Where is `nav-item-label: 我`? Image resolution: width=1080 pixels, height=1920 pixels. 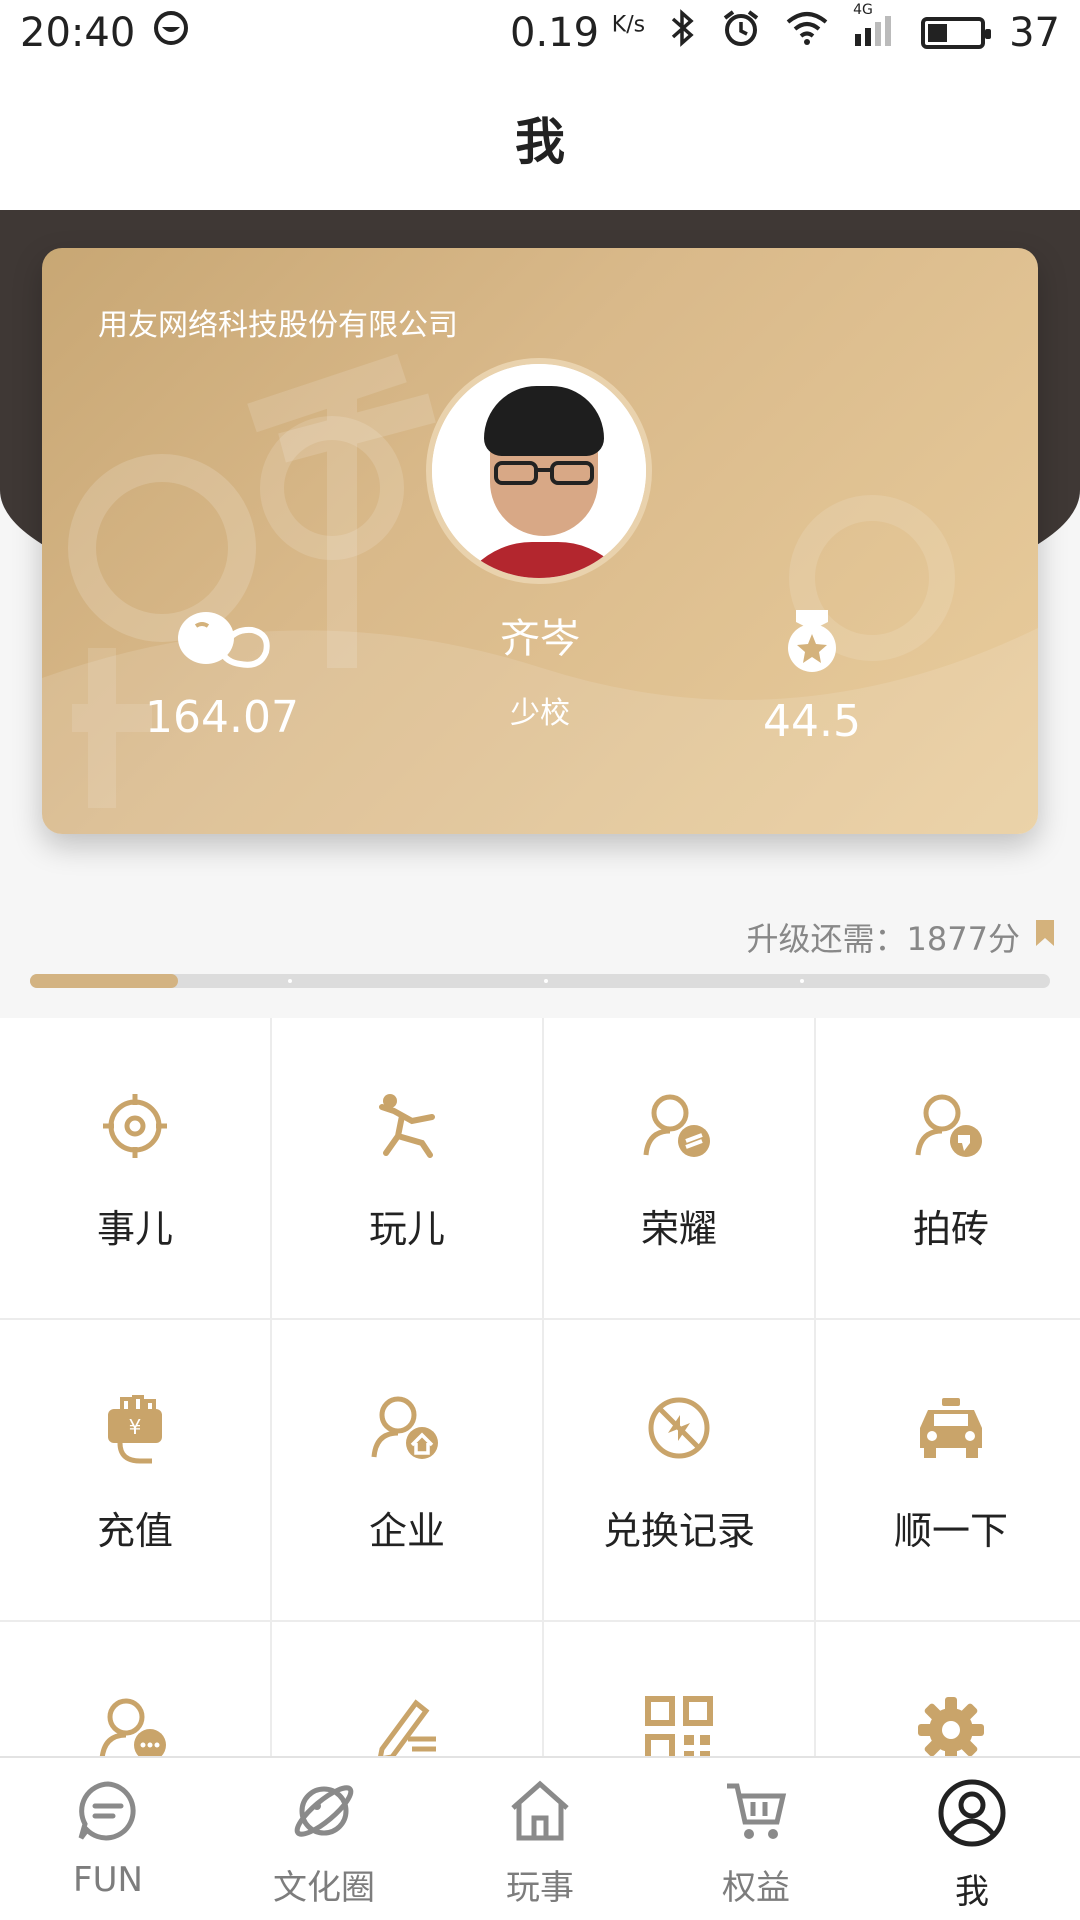 nav-item-label: 我 is located at coordinates (972, 1892).